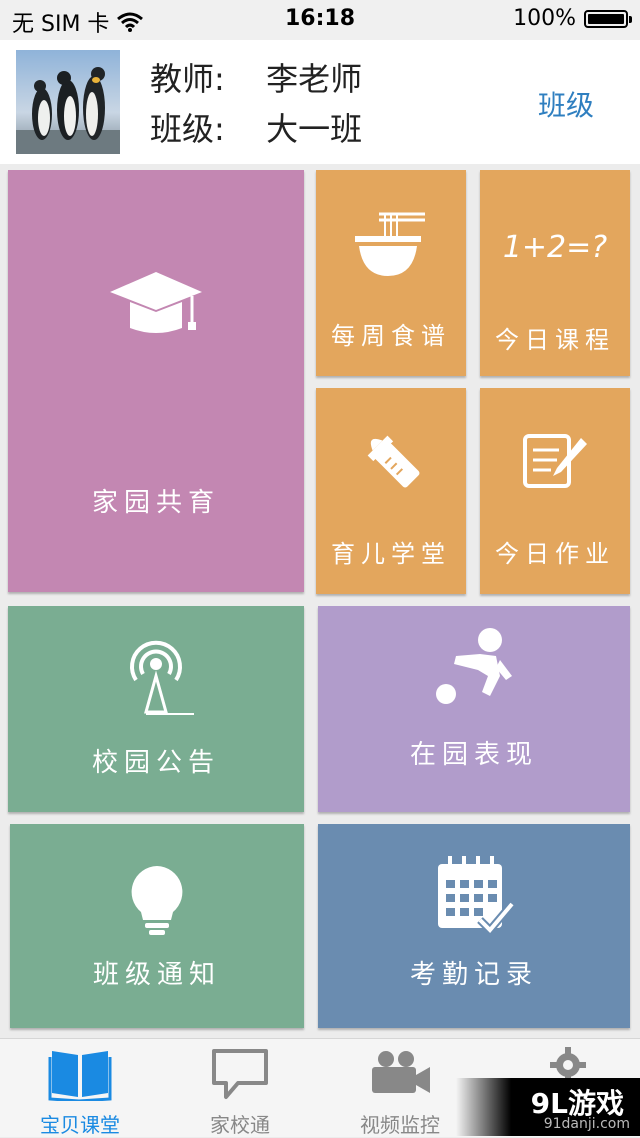 The image size is (640, 1138). I want to click on teacher-label: 教师:, so click(187, 79).